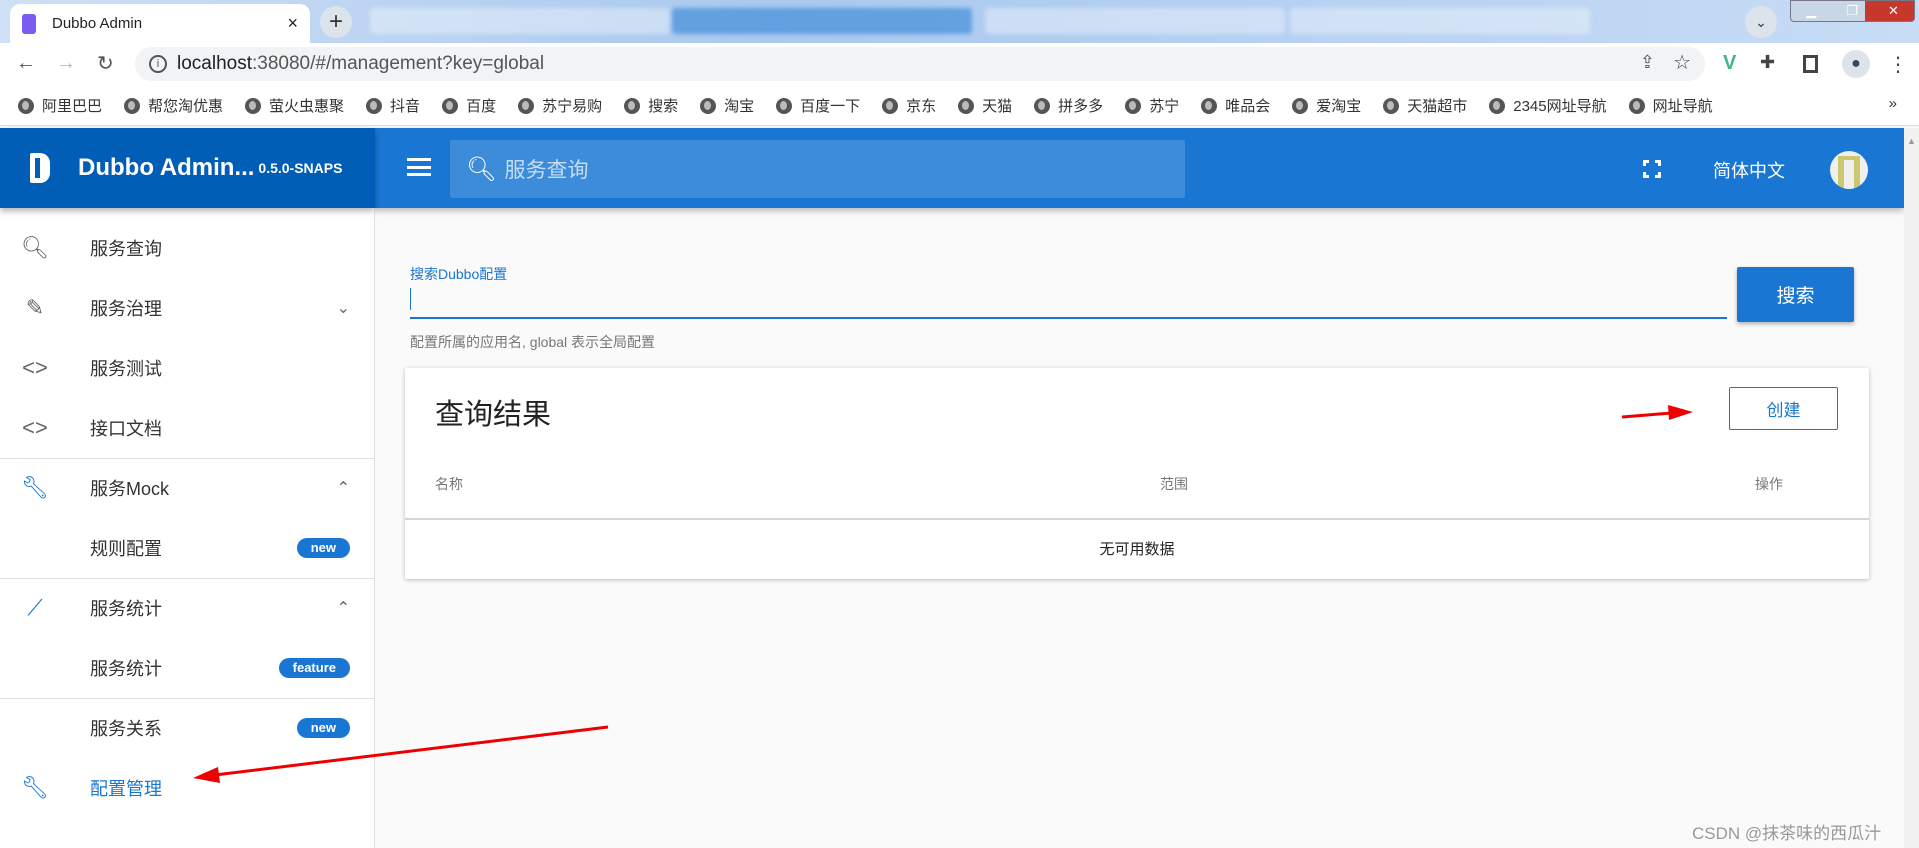  Describe the element at coordinates (1657, 412) in the screenshot. I see `arrow-to-create-icon` at that location.